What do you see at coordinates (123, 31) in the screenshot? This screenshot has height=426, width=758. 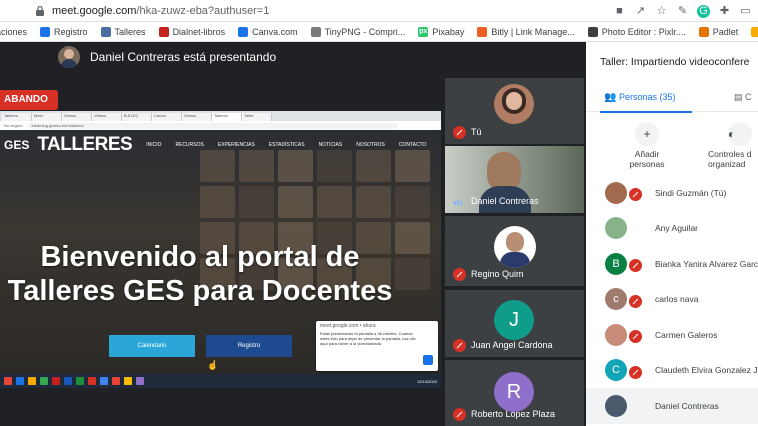 I see `bookmark-item: Talleres` at bounding box center [123, 31].